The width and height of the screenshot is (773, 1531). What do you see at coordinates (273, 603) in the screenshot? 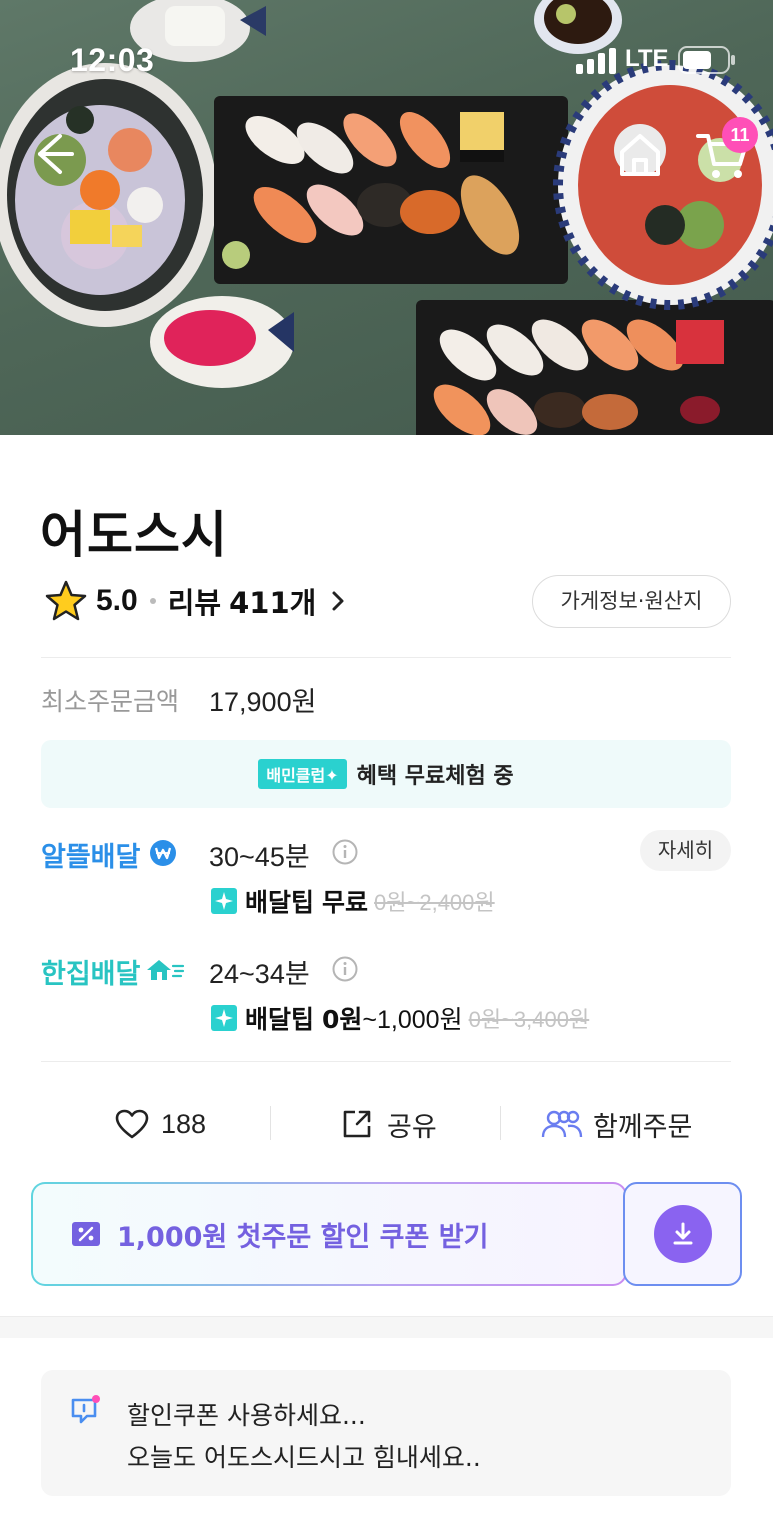
I see `review-count: 411개` at bounding box center [273, 603].